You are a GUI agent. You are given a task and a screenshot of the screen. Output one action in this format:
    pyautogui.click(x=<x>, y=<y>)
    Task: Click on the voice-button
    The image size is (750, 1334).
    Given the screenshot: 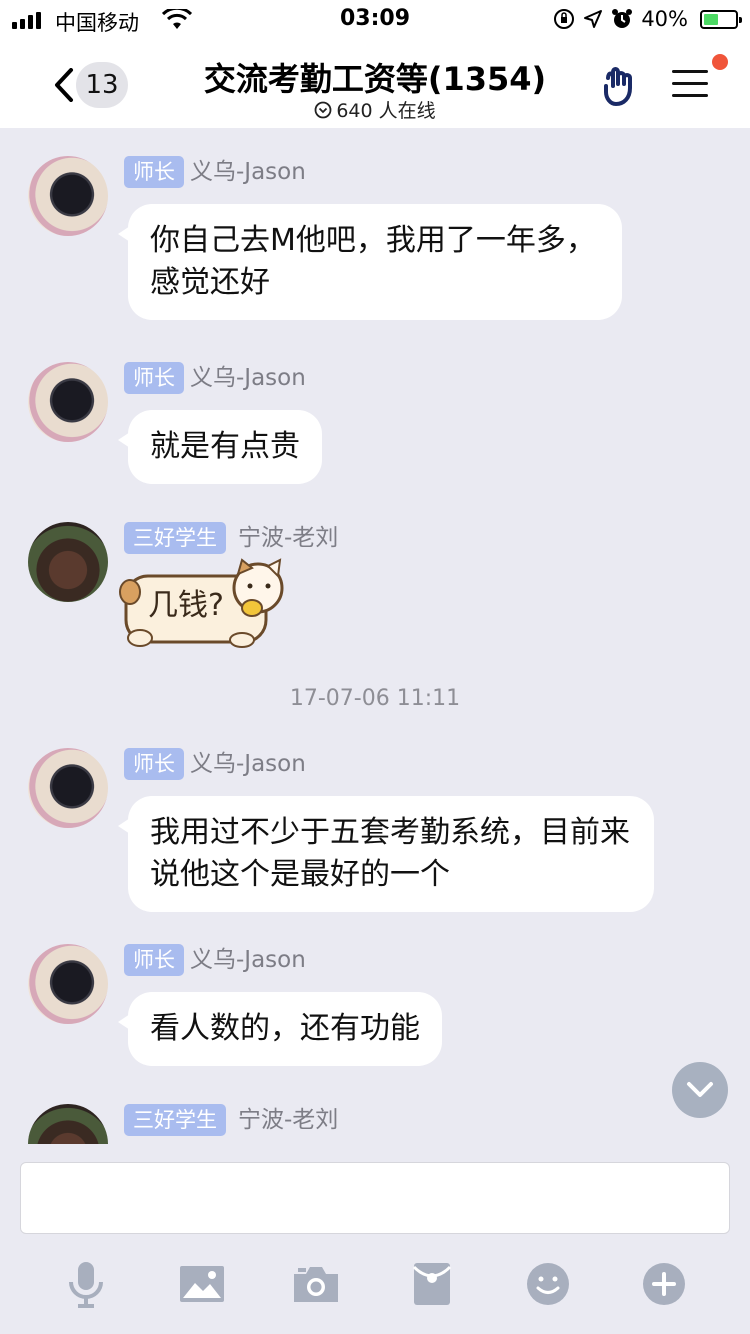 What is the action you would take?
    pyautogui.click(x=86, y=1284)
    